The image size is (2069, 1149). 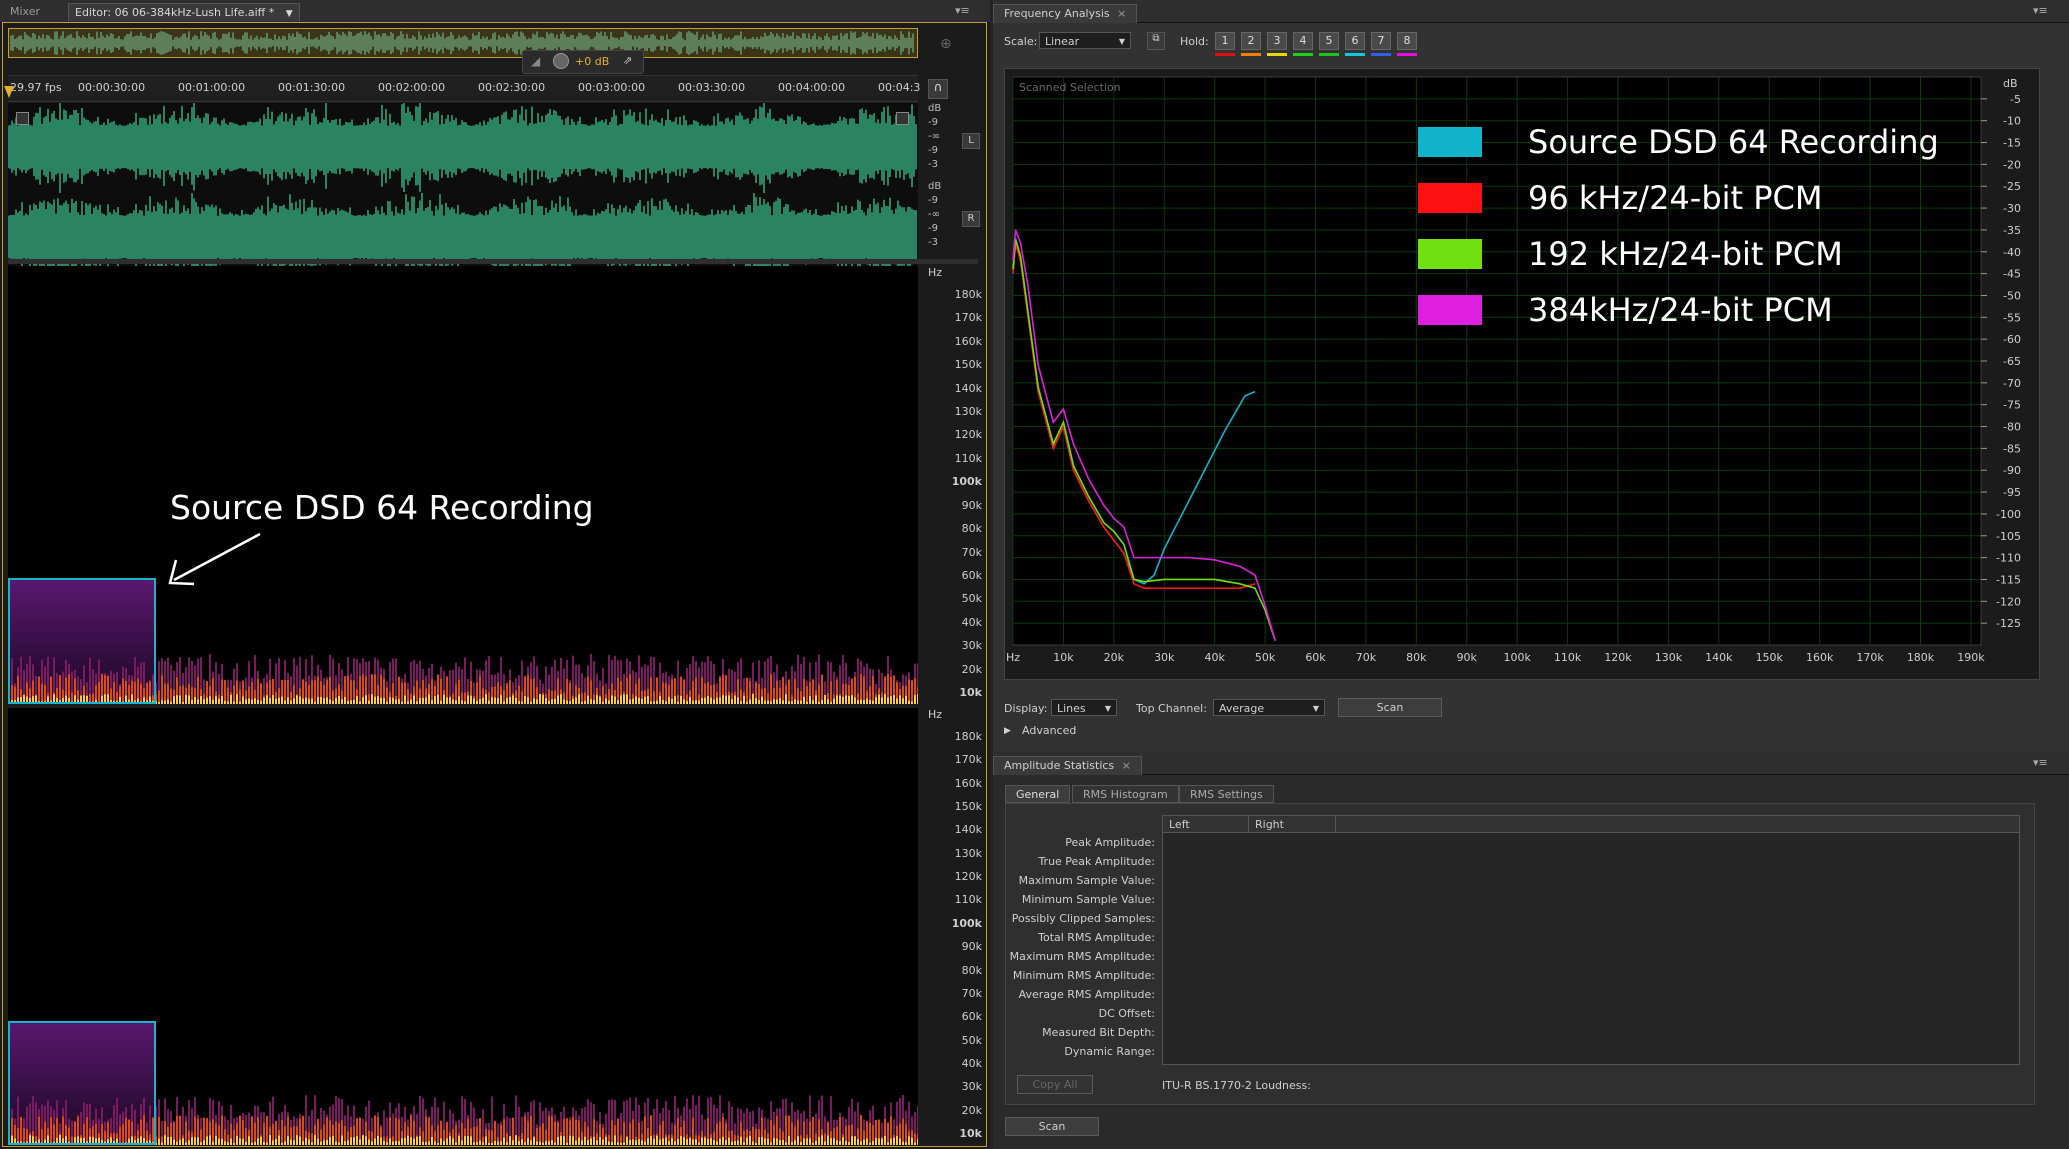 What do you see at coordinates (970, 692) in the screenshot?
I see `hz-tick: 10k` at bounding box center [970, 692].